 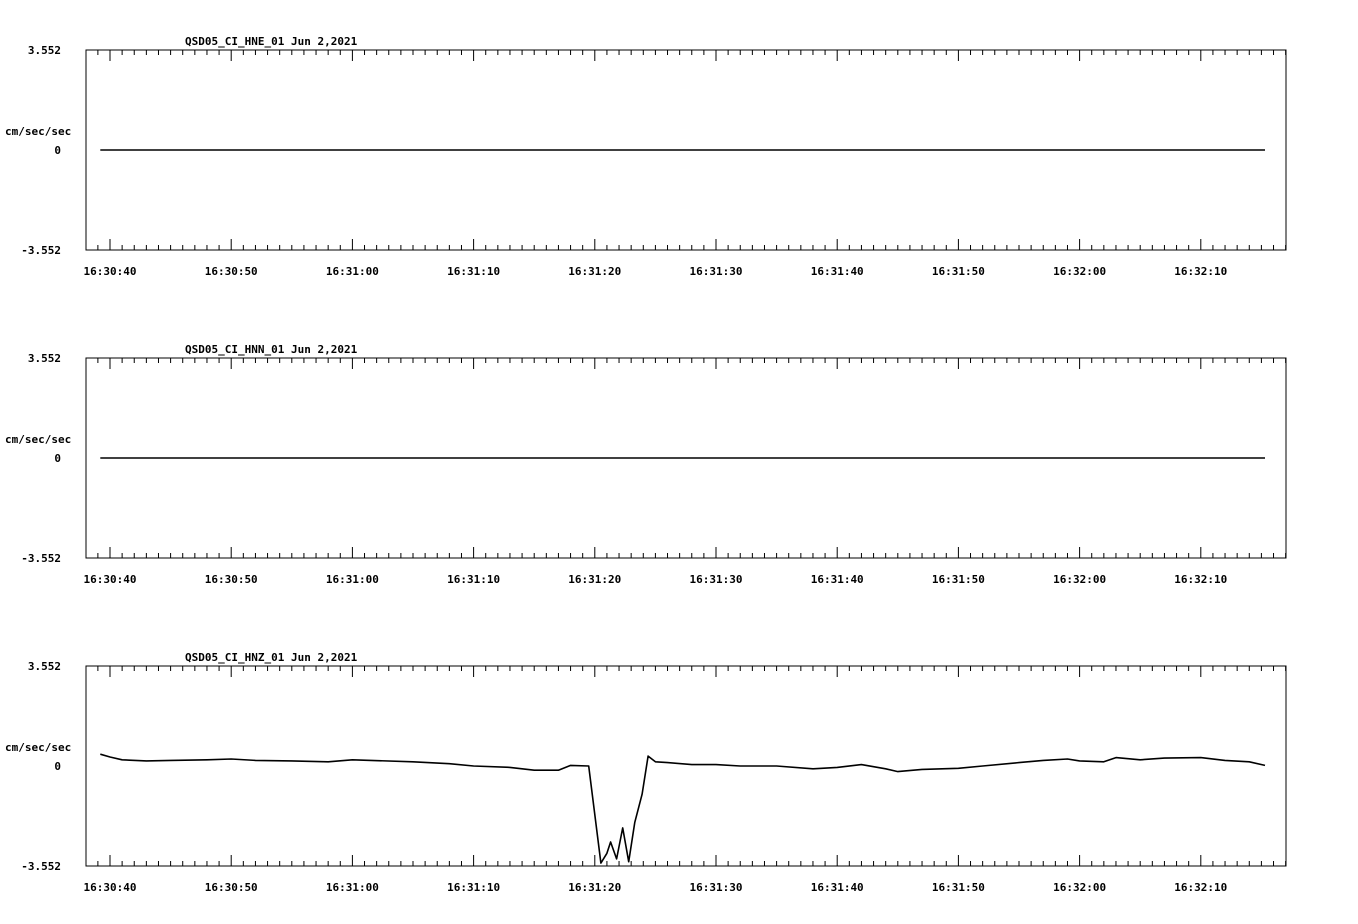 What do you see at coordinates (683, 808) in the screenshot?
I see `series-line` at bounding box center [683, 808].